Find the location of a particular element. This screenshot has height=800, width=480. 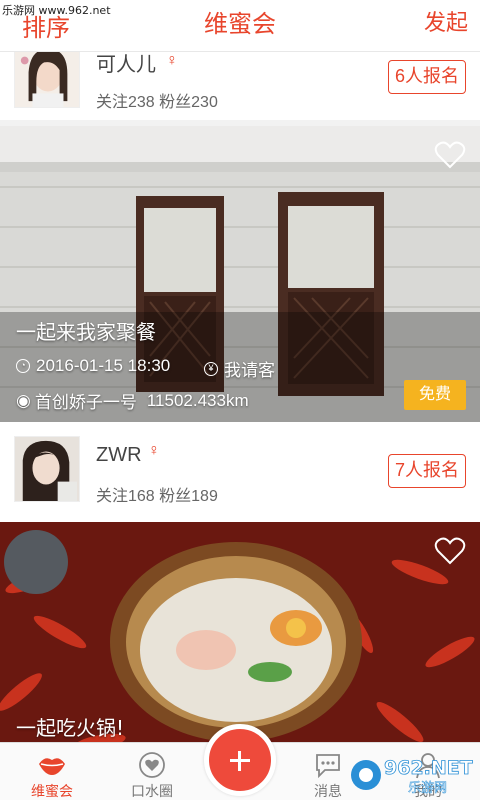

site-logo: 962.NET 乐游网 is located at coordinates (412, 776).